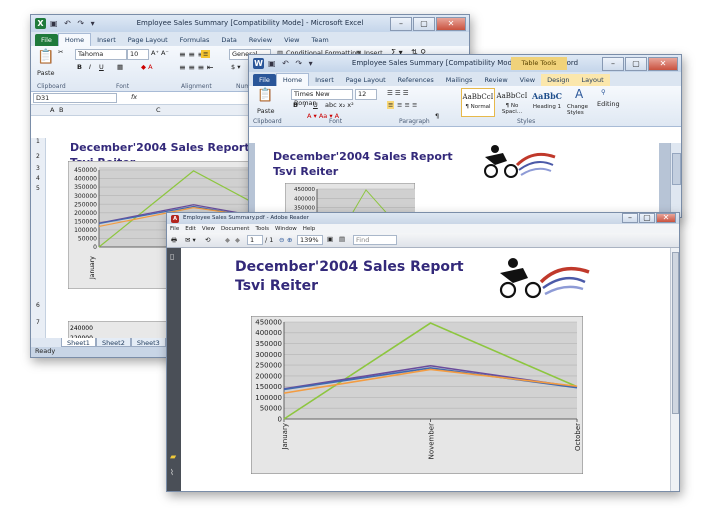 Image resolution: width=701 pixels, height=530 pixels. I want to click on excel-font-size-select: 10, so click(138, 54).